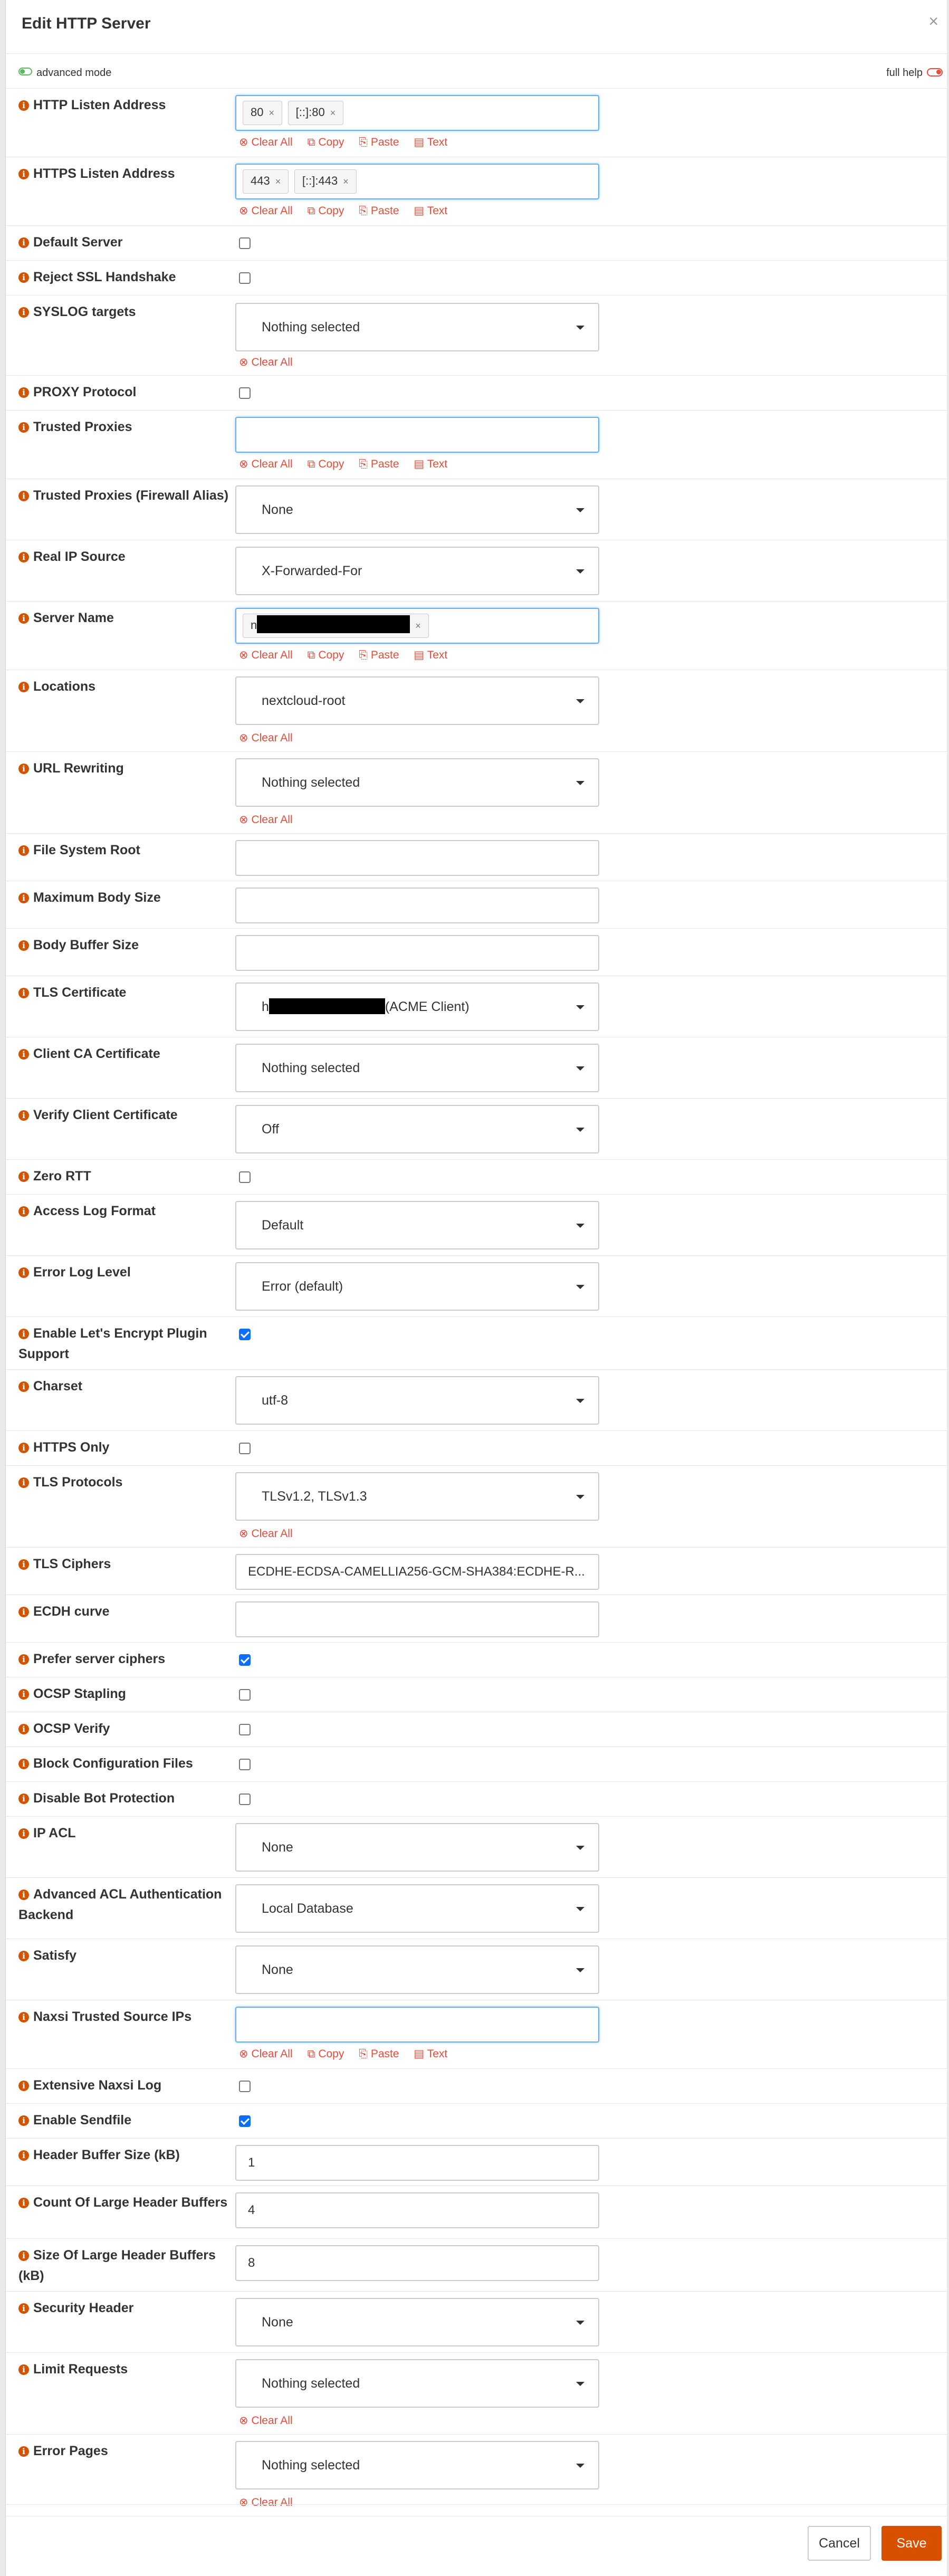  I want to click on advanced-mode-toggle, so click(25, 71).